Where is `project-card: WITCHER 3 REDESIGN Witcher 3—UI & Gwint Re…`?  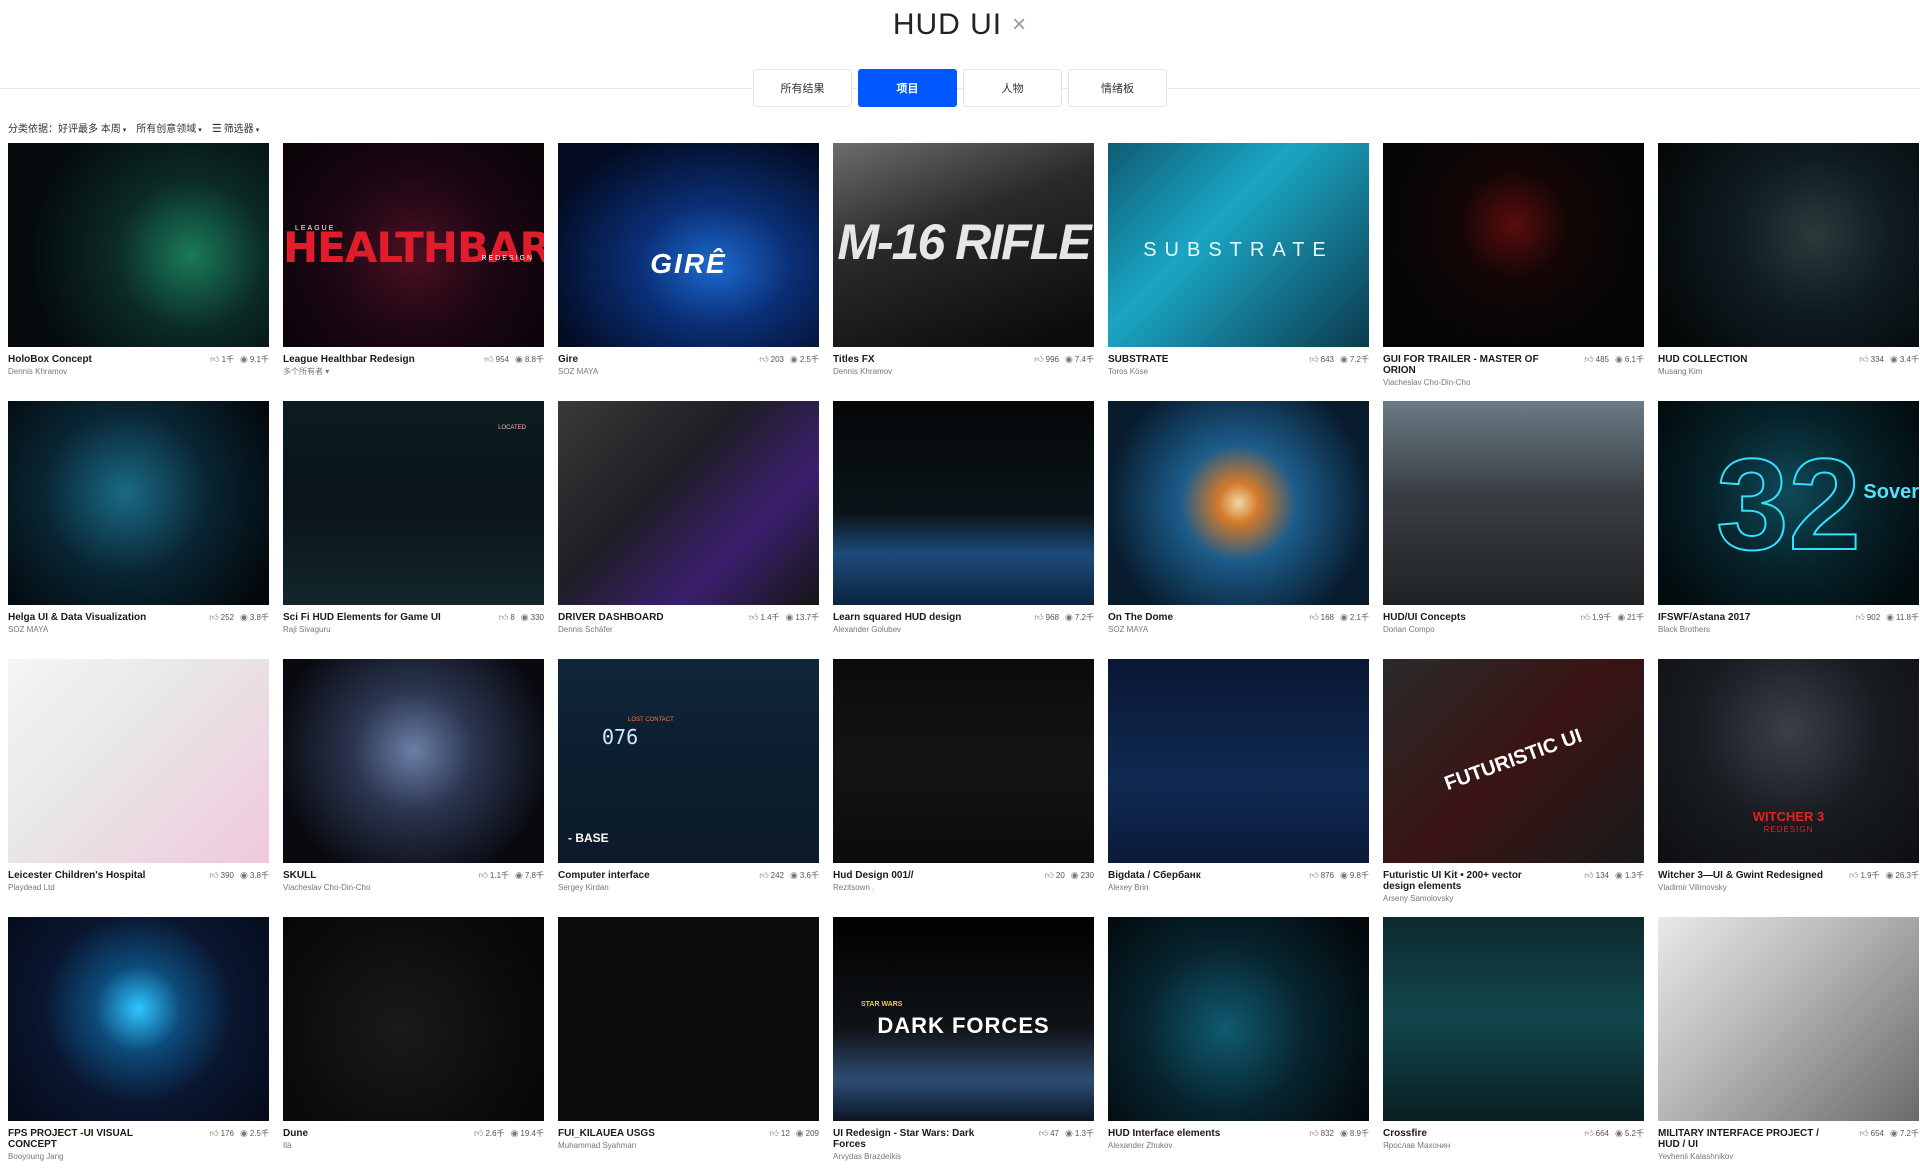
project-card: WITCHER 3 REDESIGN Witcher 3—UI & Gwint Re… is located at coordinates (1788, 788).